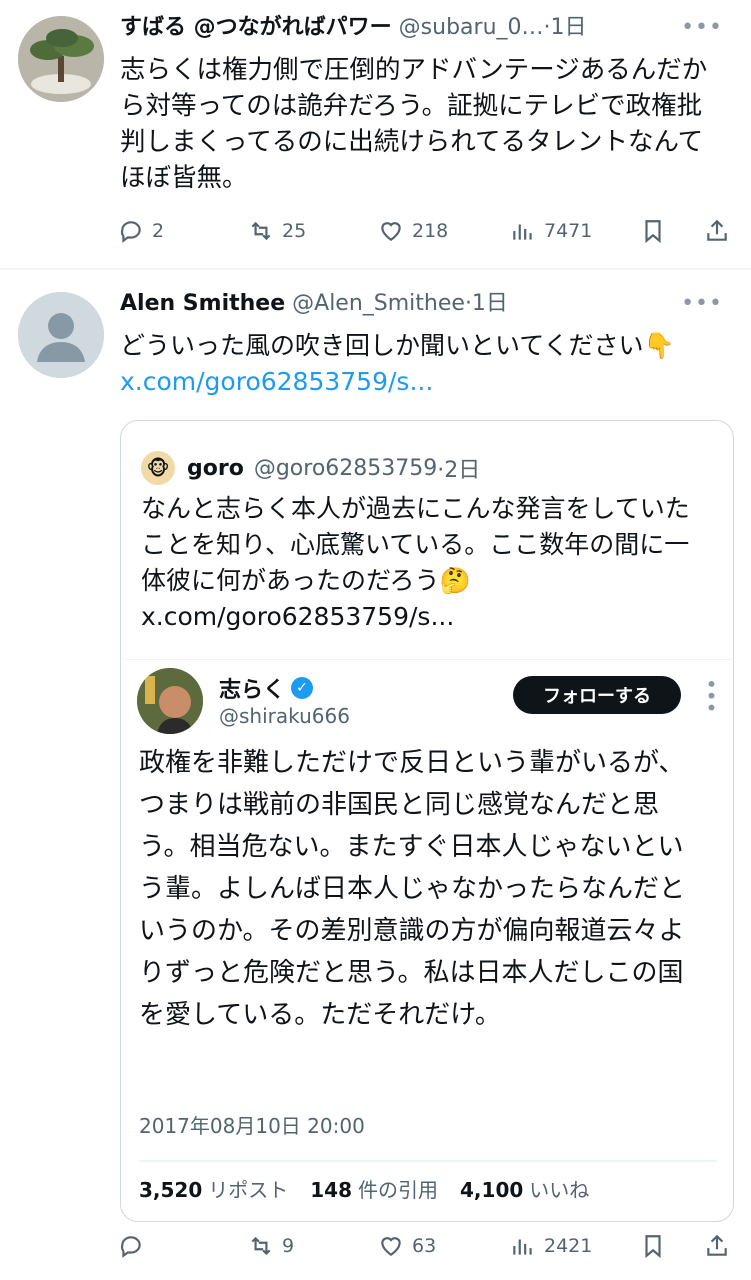 The image size is (751, 1280). I want to click on reply-button, so click(135, 1246).